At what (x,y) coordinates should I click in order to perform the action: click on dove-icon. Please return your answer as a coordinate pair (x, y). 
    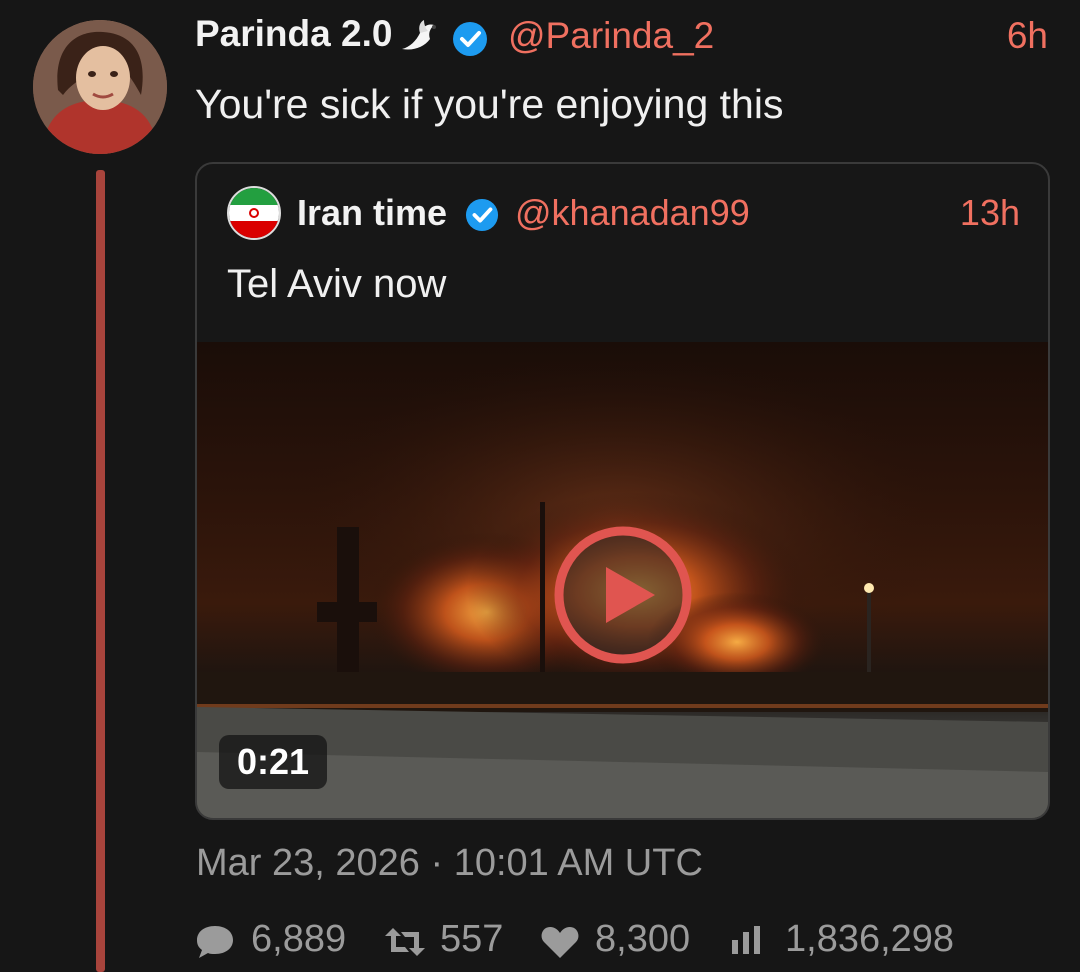
    Looking at the image, I should click on (419, 35).